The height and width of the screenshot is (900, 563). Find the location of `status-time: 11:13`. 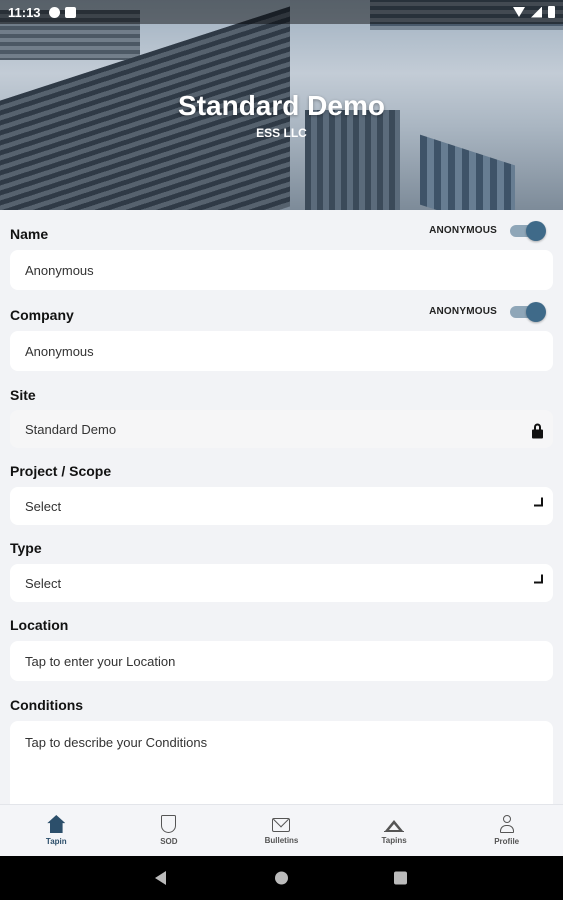

status-time: 11:13 is located at coordinates (24, 12).